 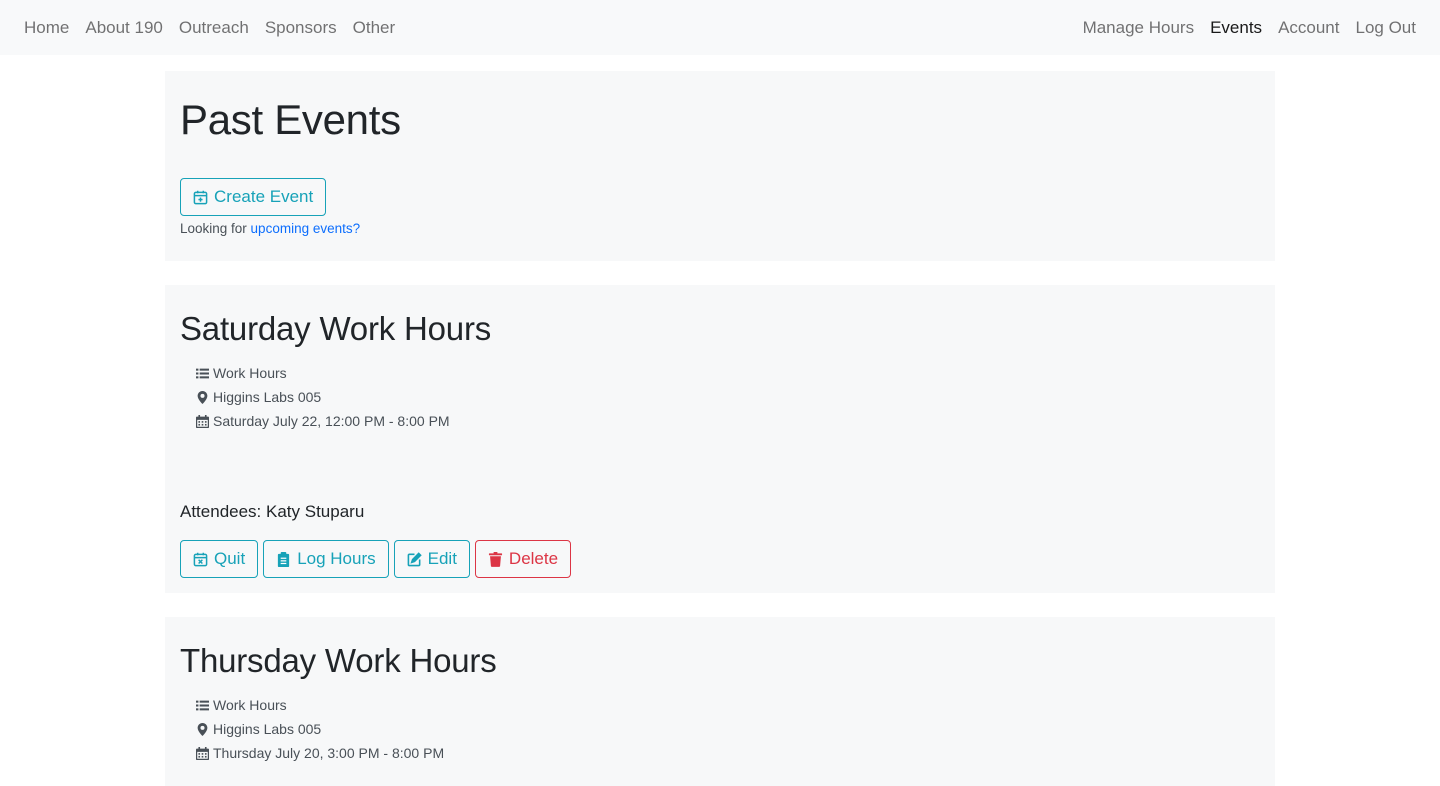 What do you see at coordinates (414, 558) in the screenshot?
I see `edit-icon` at bounding box center [414, 558].